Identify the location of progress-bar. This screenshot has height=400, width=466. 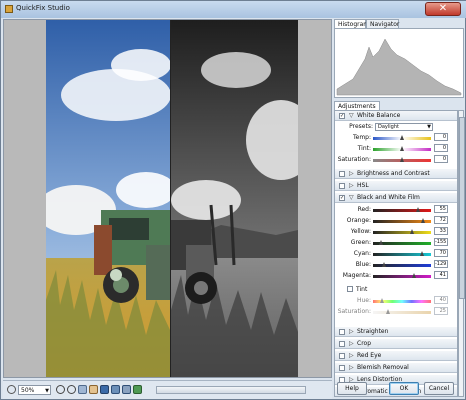
(231, 390).